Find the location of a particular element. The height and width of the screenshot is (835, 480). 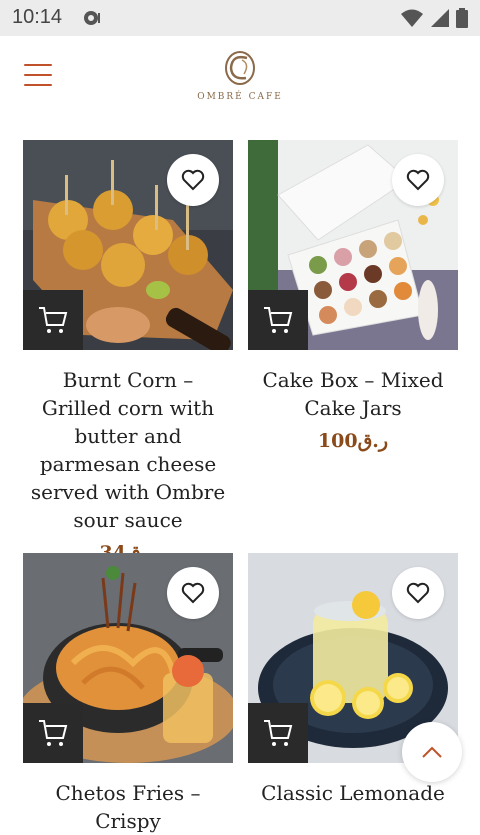

brand-name: OMBRÉ CAFE is located at coordinates (240, 97).